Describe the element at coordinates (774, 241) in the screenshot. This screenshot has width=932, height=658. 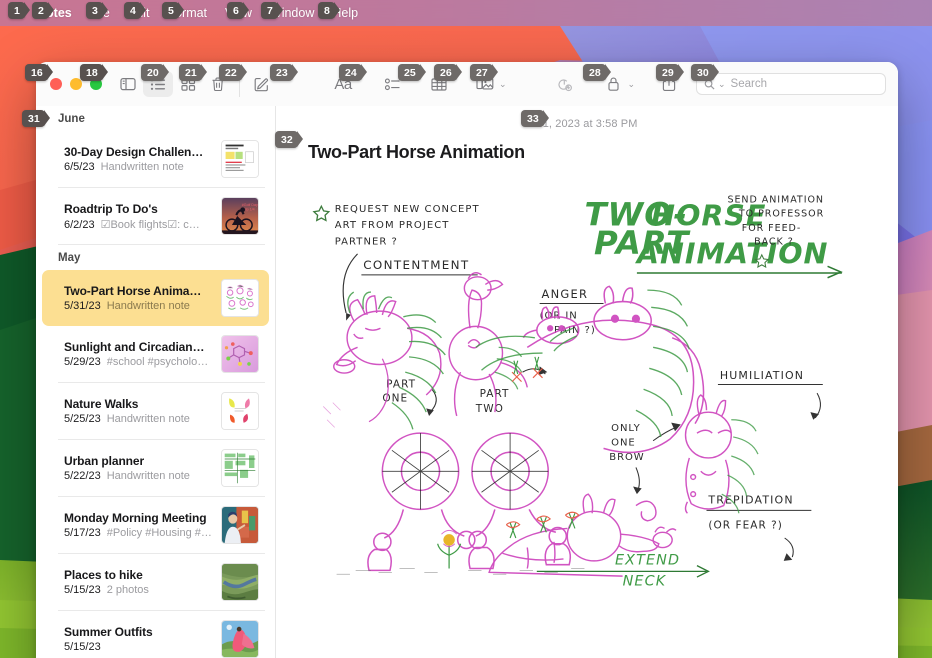
I see `svg-text: BACK ?` at that location.